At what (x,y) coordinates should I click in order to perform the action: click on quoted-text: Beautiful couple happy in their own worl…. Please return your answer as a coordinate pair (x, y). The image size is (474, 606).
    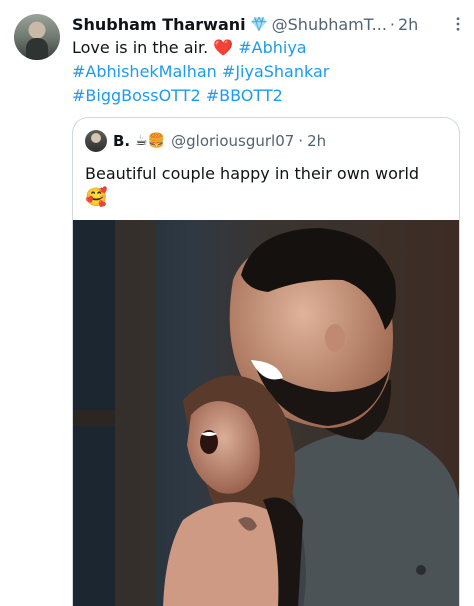
    Looking at the image, I should click on (252, 173).